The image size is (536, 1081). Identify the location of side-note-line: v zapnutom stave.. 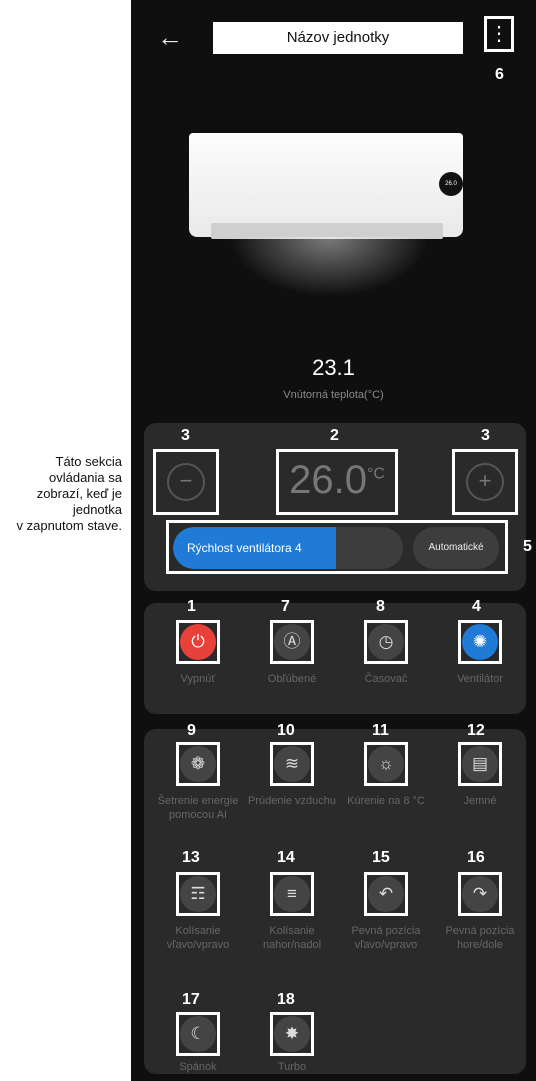
(69, 525).